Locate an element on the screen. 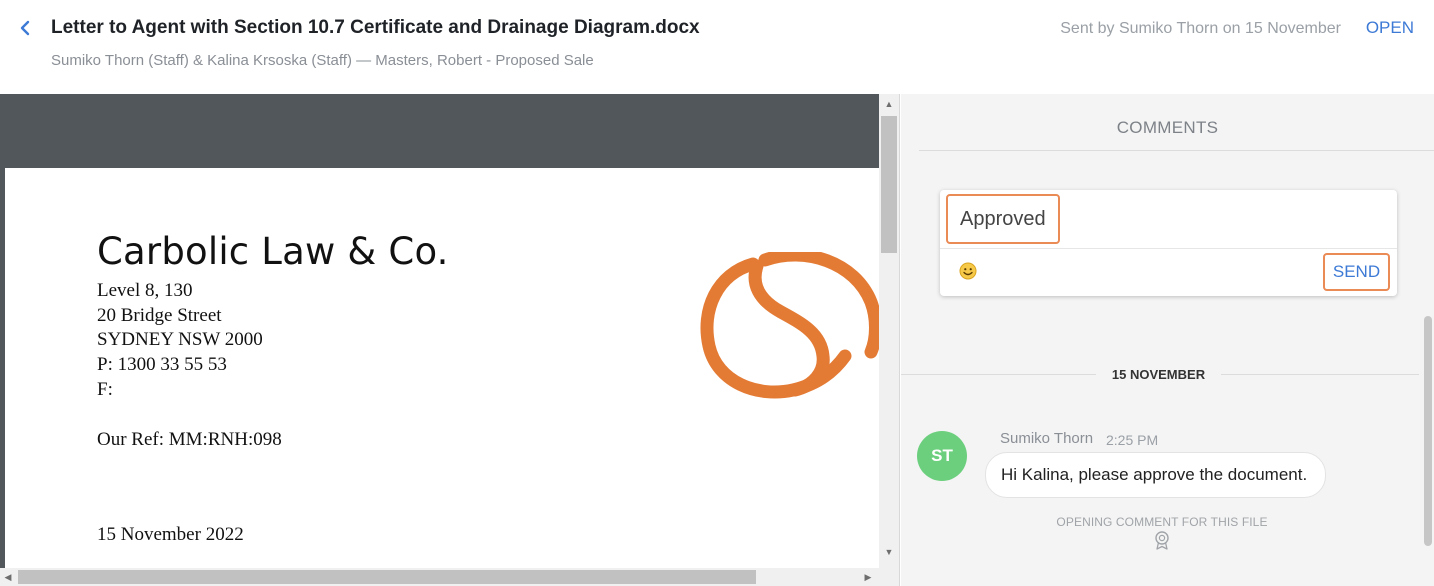  address-line: Level 8, 130 is located at coordinates (145, 290).